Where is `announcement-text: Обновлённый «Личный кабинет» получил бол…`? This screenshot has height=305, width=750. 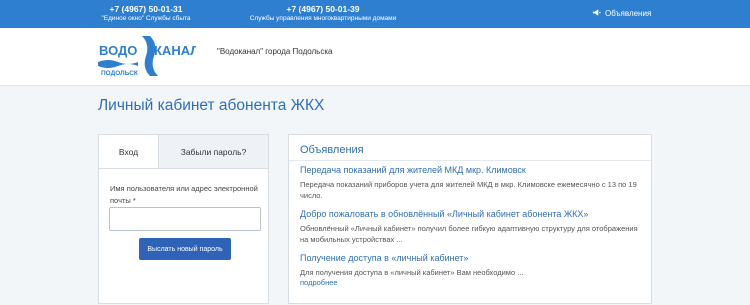
announcement-text: Обновлённый «Личный кабинет» получил бол… is located at coordinates (469, 234).